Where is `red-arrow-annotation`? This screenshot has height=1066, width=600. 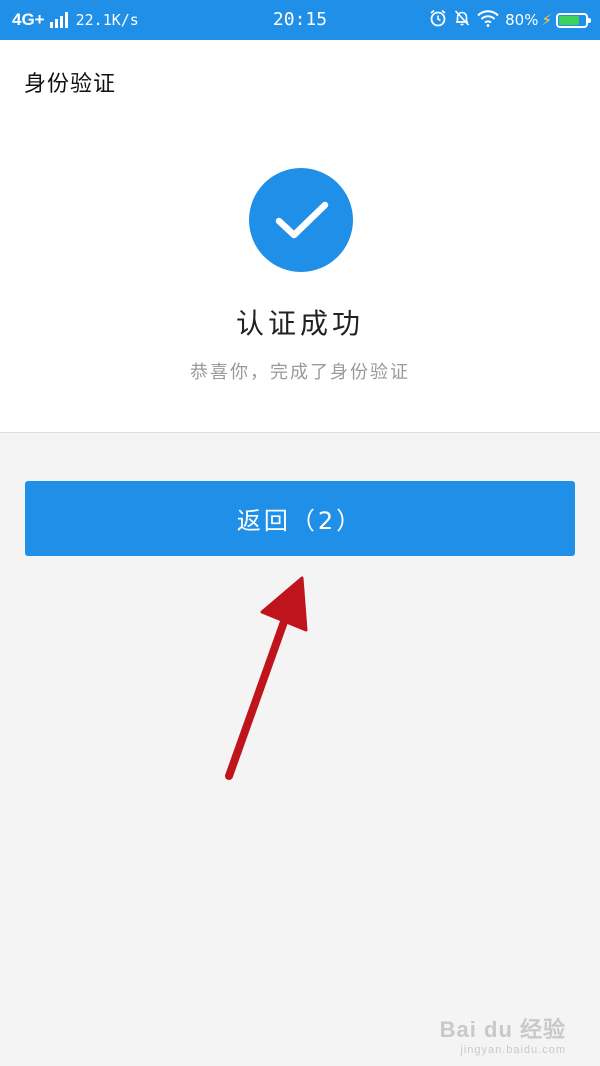
red-arrow-annotation is located at coordinates (266, 678).